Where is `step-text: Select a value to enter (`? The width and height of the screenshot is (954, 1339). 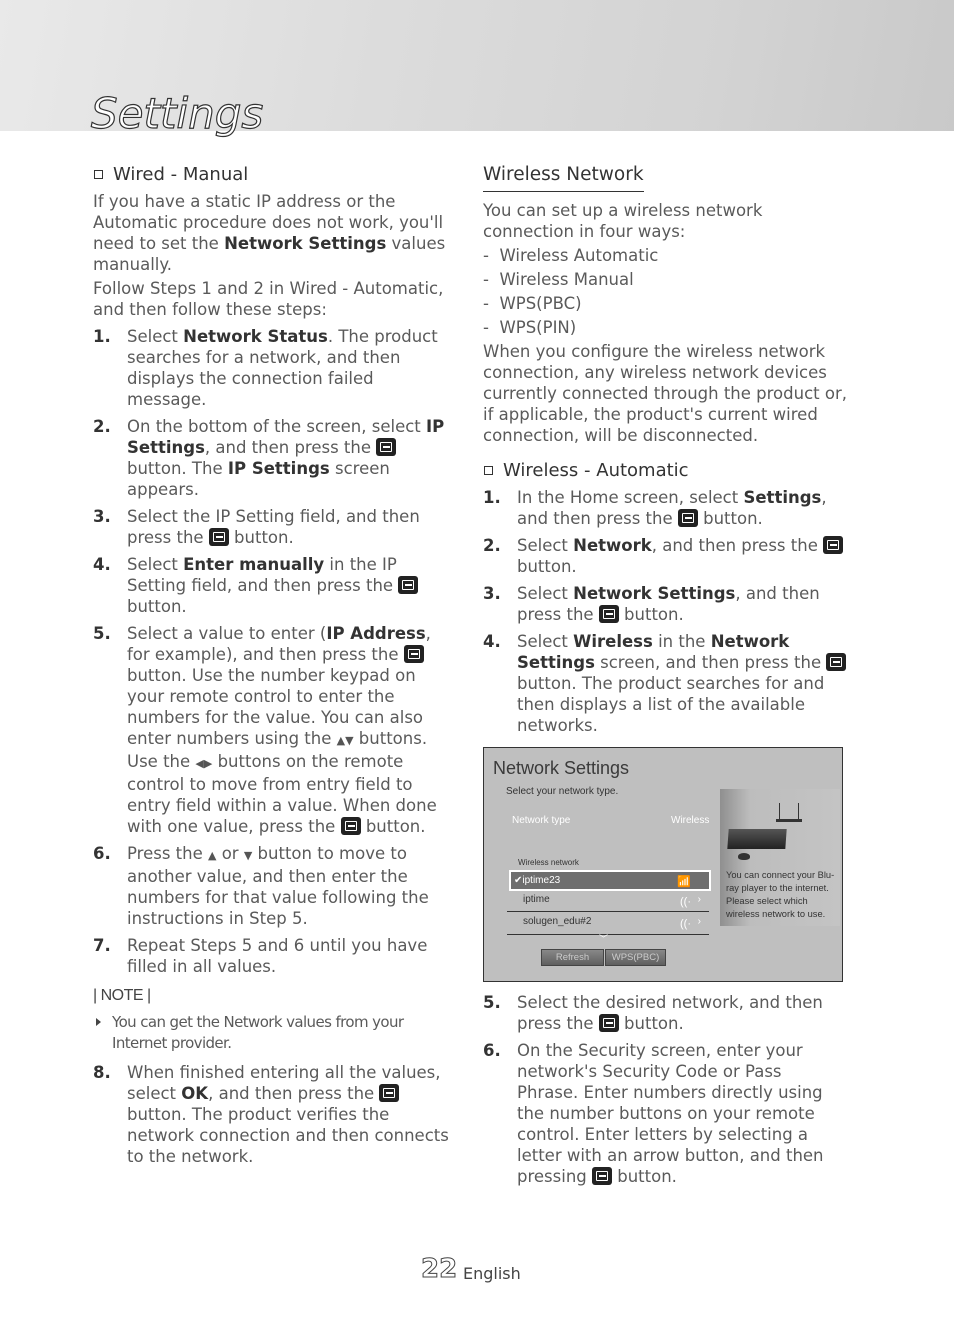
step-text: Select a value to enter ( is located at coordinates (227, 633).